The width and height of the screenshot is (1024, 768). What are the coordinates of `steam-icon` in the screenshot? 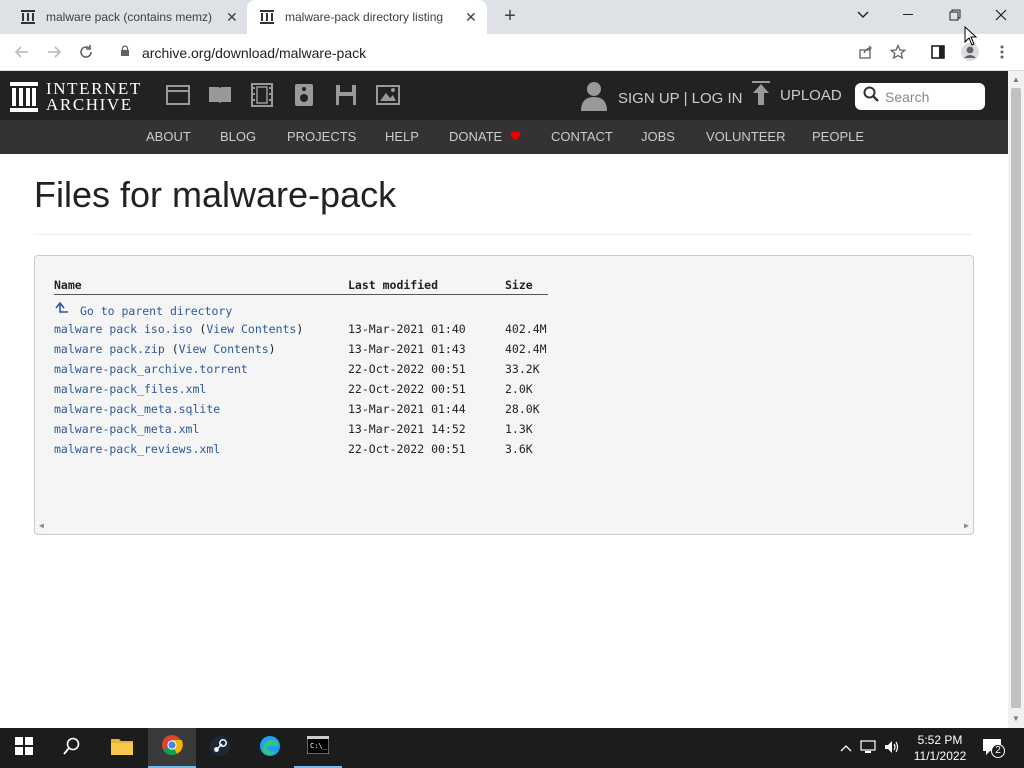 It's located at (220, 748).